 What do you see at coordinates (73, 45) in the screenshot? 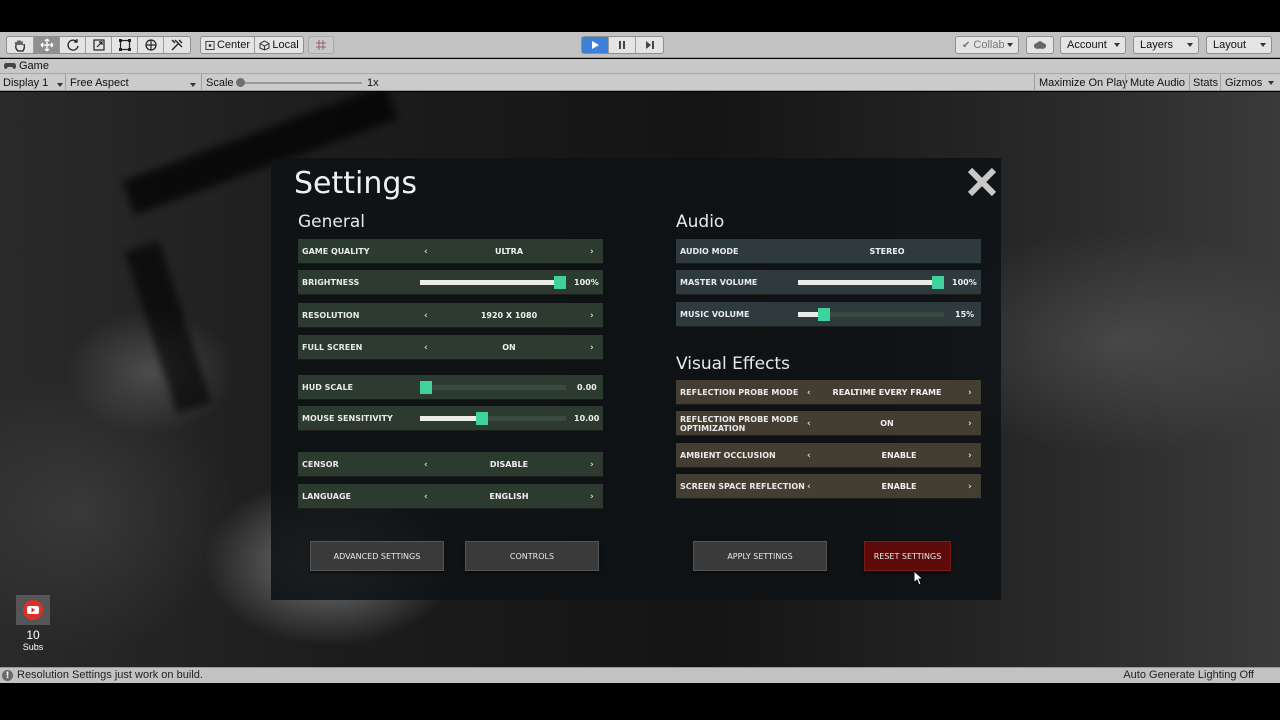
I see `rotate-tool-icon` at bounding box center [73, 45].